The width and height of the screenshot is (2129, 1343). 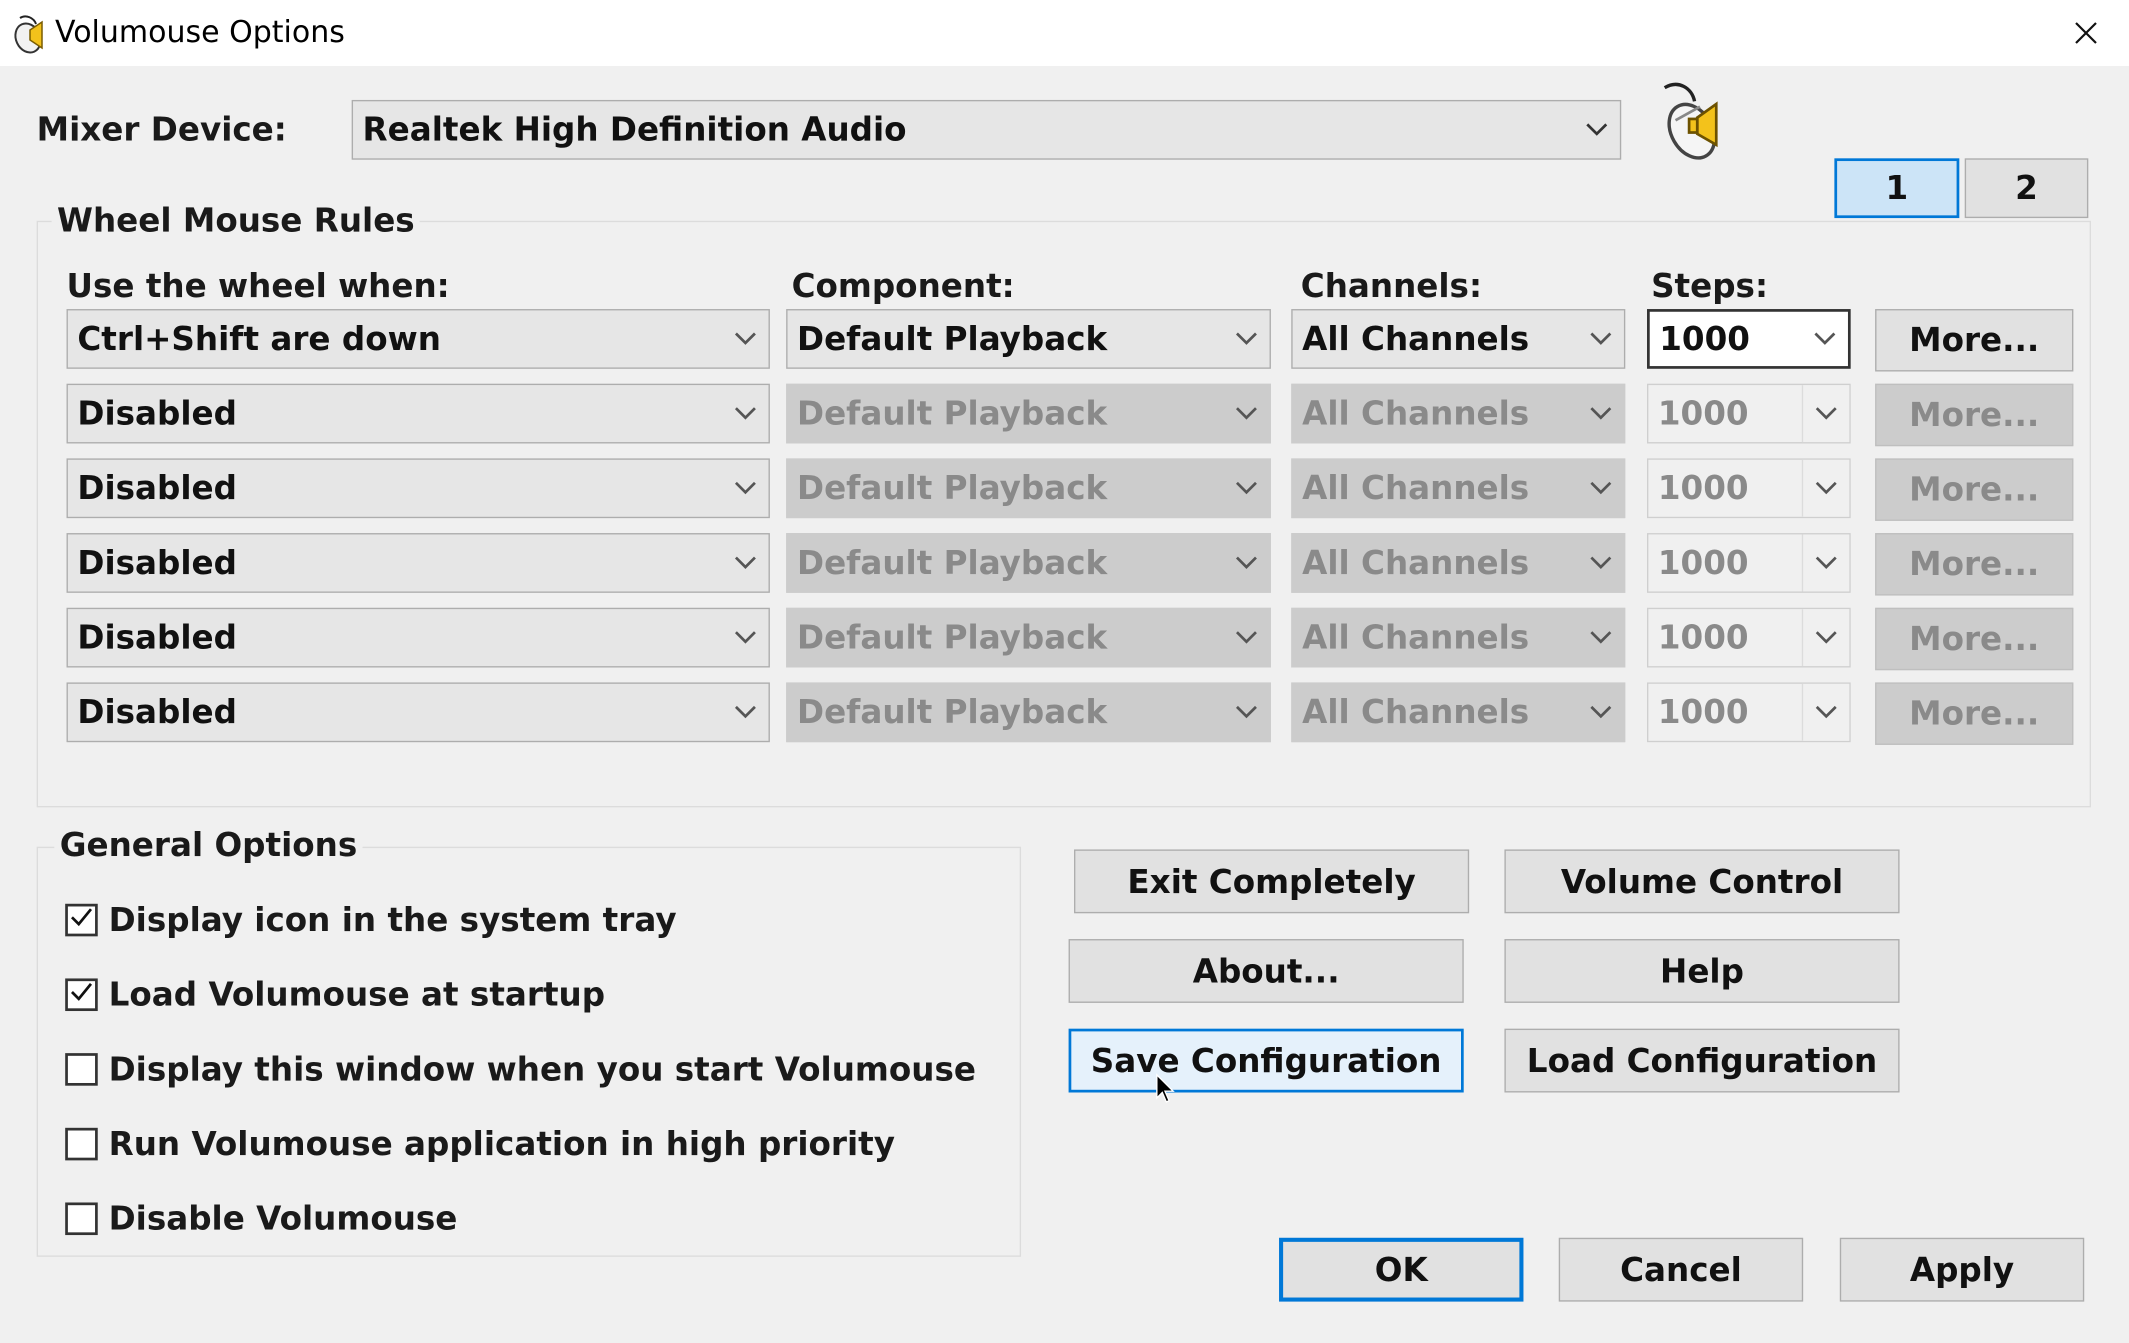 I want to click on rule-1-component-dropdown: Default Playback, so click(x=1028, y=339).